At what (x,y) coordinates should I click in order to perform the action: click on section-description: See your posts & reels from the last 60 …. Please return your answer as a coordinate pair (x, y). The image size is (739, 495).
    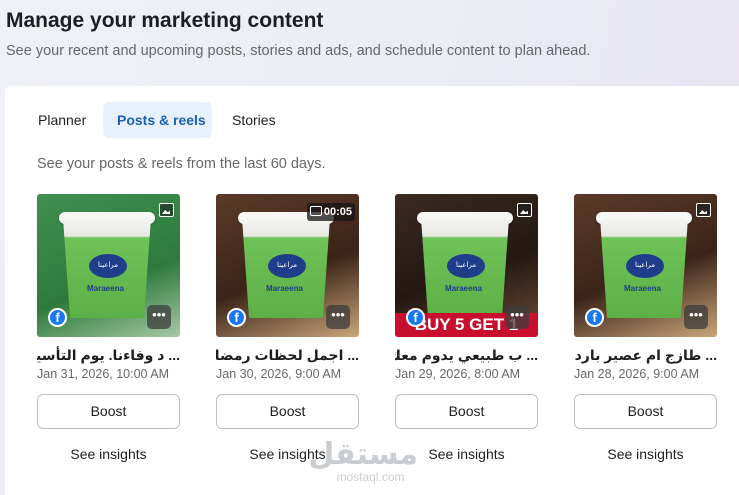
    Looking at the image, I should click on (181, 164).